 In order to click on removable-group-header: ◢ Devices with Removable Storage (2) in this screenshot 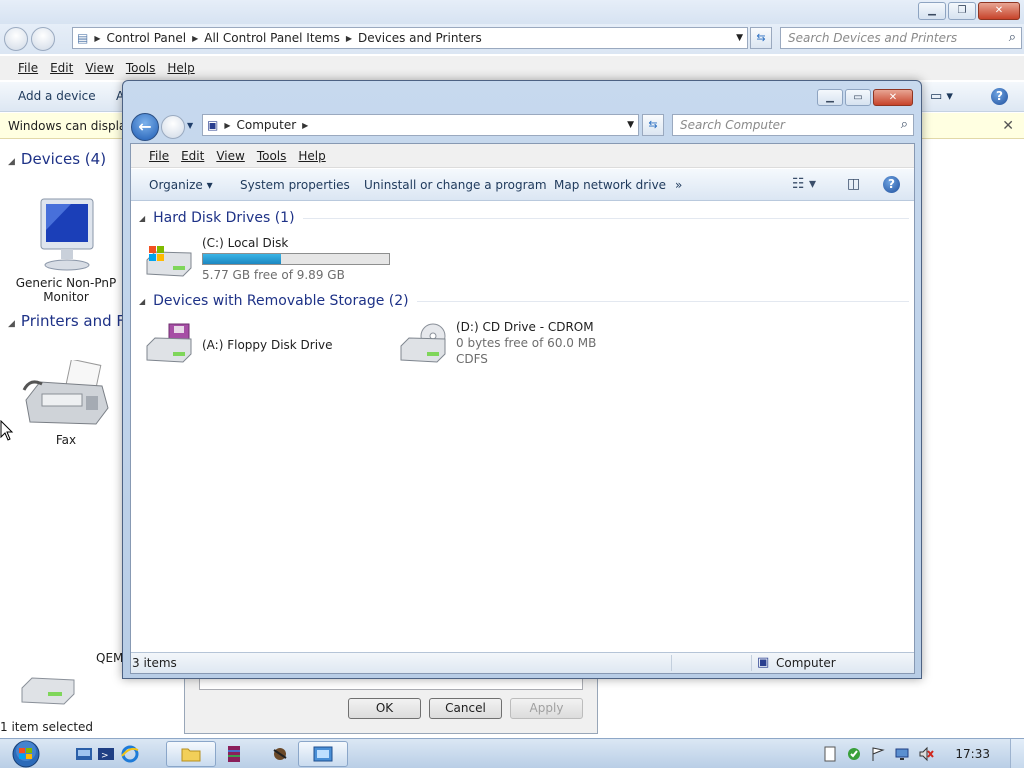, I will do `click(524, 301)`.